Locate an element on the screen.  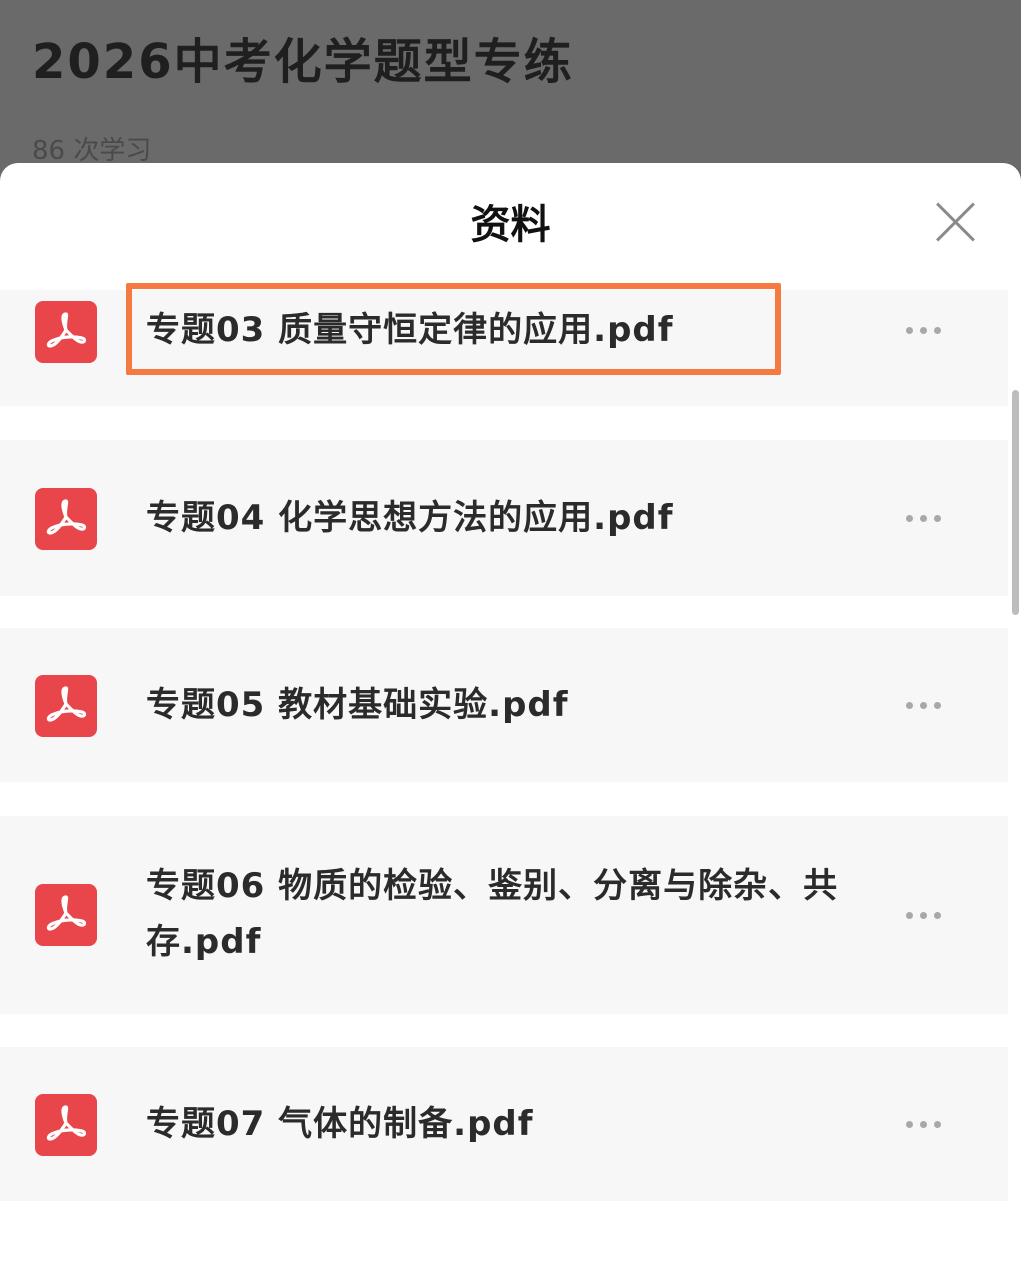
sheet-title: 资料 is located at coordinates (510, 225).